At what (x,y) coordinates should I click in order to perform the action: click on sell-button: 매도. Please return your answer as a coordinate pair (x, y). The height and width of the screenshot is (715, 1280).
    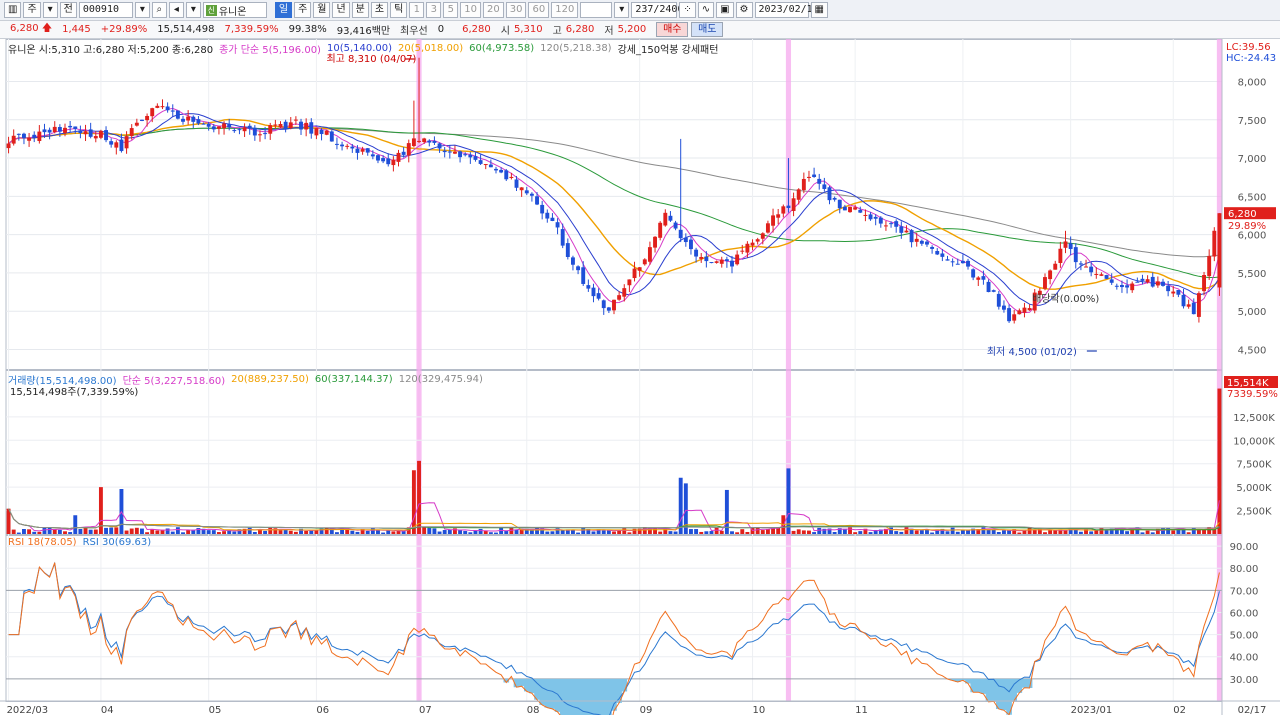
    Looking at the image, I should click on (707, 29).